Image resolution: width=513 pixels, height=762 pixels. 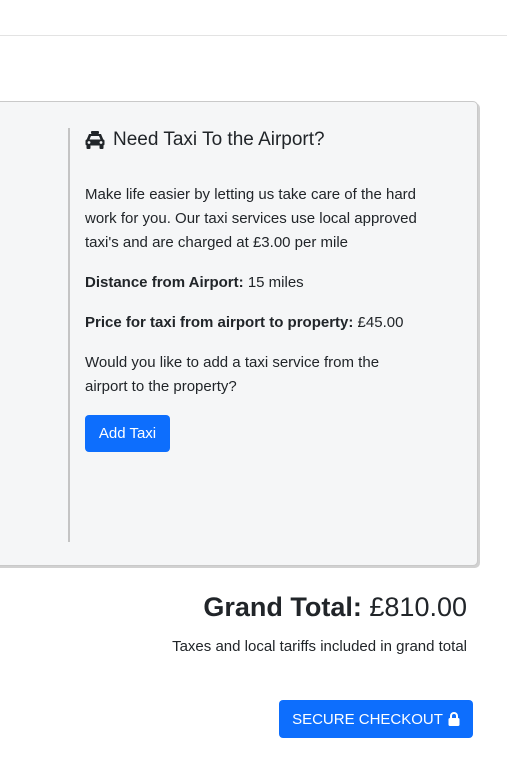 What do you see at coordinates (219, 322) in the screenshot?
I see `price-label: Price for taxi from airport to property:` at bounding box center [219, 322].